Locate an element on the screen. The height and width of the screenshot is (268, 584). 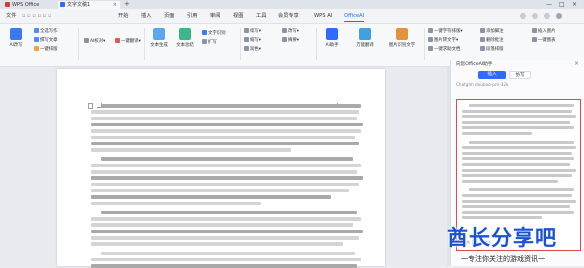
ai-assistant-button: Ai助手 is located at coordinates (332, 37).